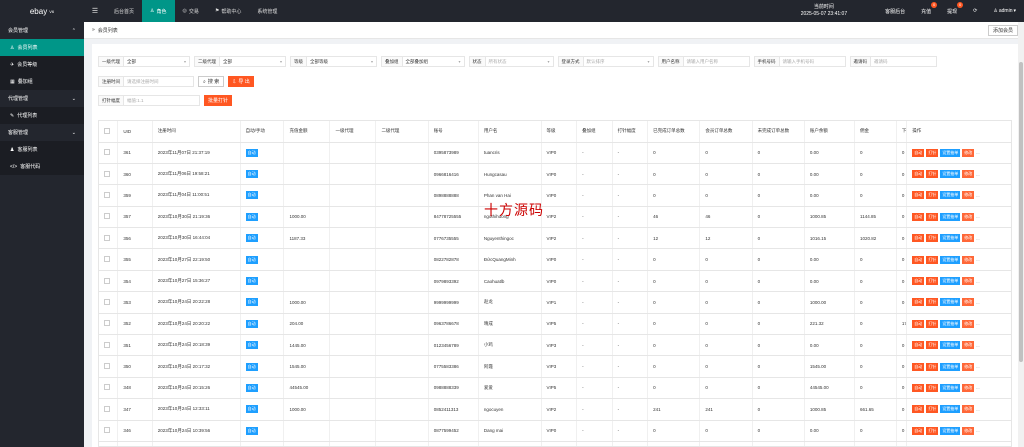  I want to click on scan-threshold-input: 幅值:1.1, so click(162, 100).